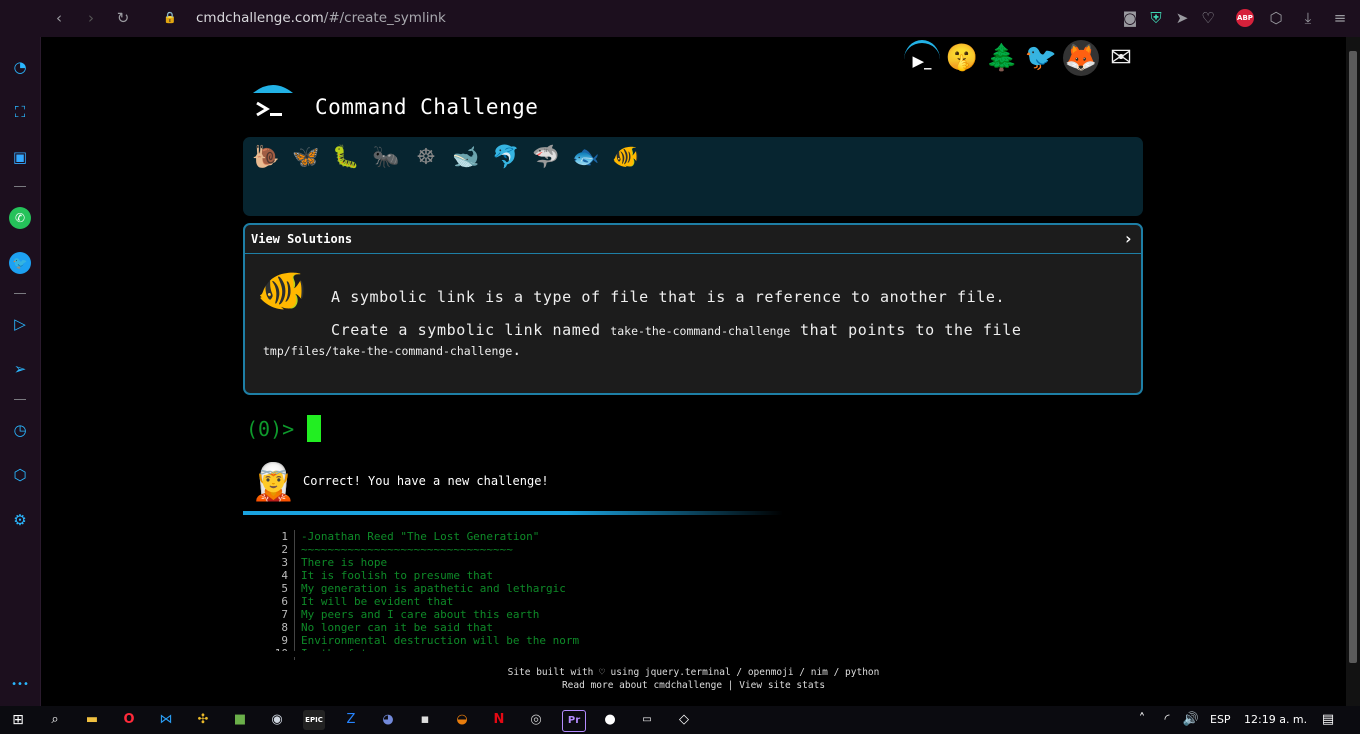 The image size is (1360, 734). What do you see at coordinates (684, 720) in the screenshot?
I see `unity-icon: ◇` at bounding box center [684, 720].